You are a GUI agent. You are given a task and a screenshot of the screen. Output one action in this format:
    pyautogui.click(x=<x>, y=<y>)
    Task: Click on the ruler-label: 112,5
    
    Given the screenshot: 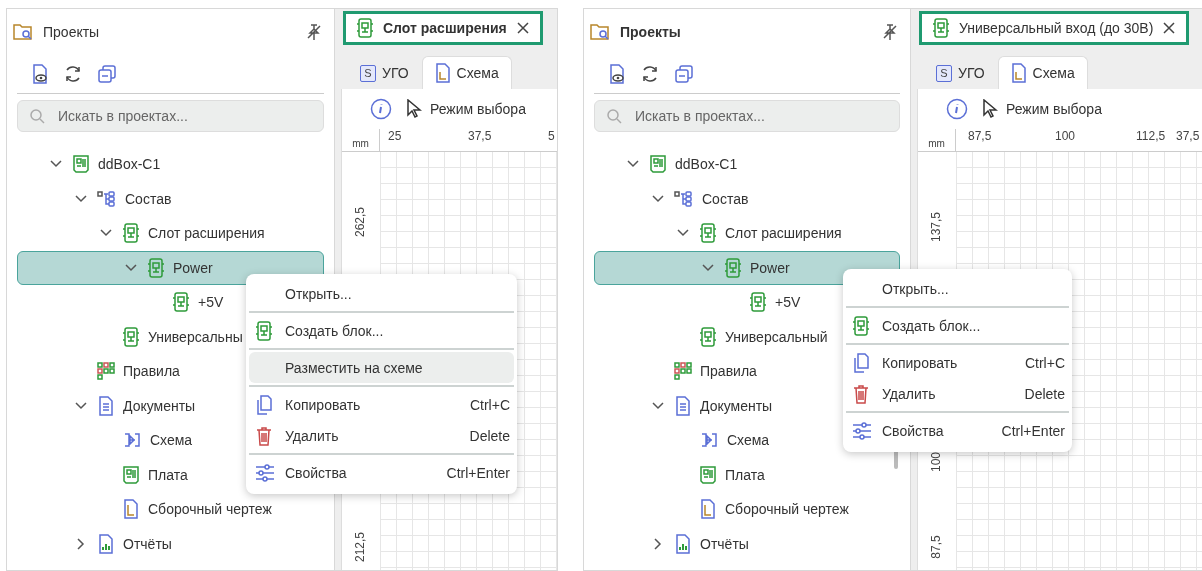 What is the action you would take?
    pyautogui.click(x=1151, y=136)
    